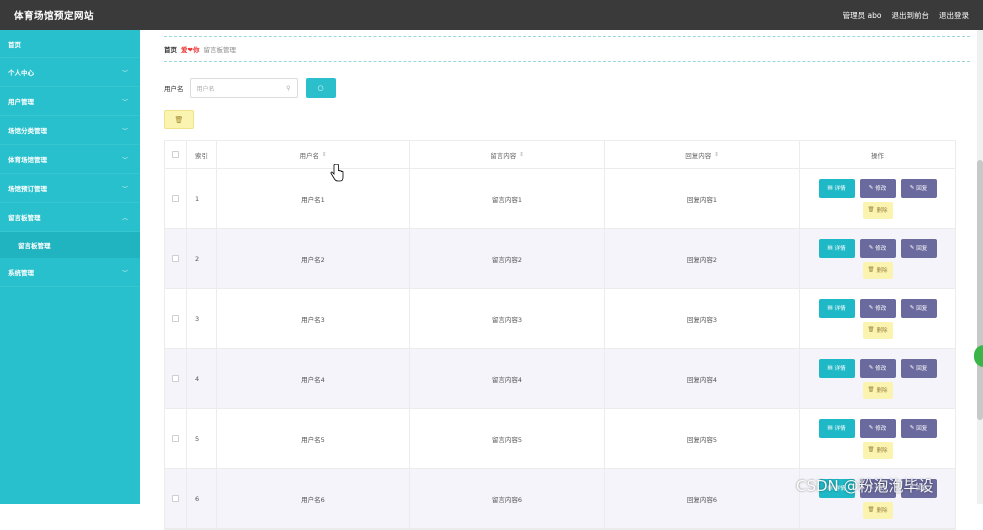 This screenshot has width=983, height=530. Describe the element at coordinates (491, 15) in the screenshot. I see `top-bar: 体育场馆预定网站 管理员 abo 退出到前台 退出登录` at that location.